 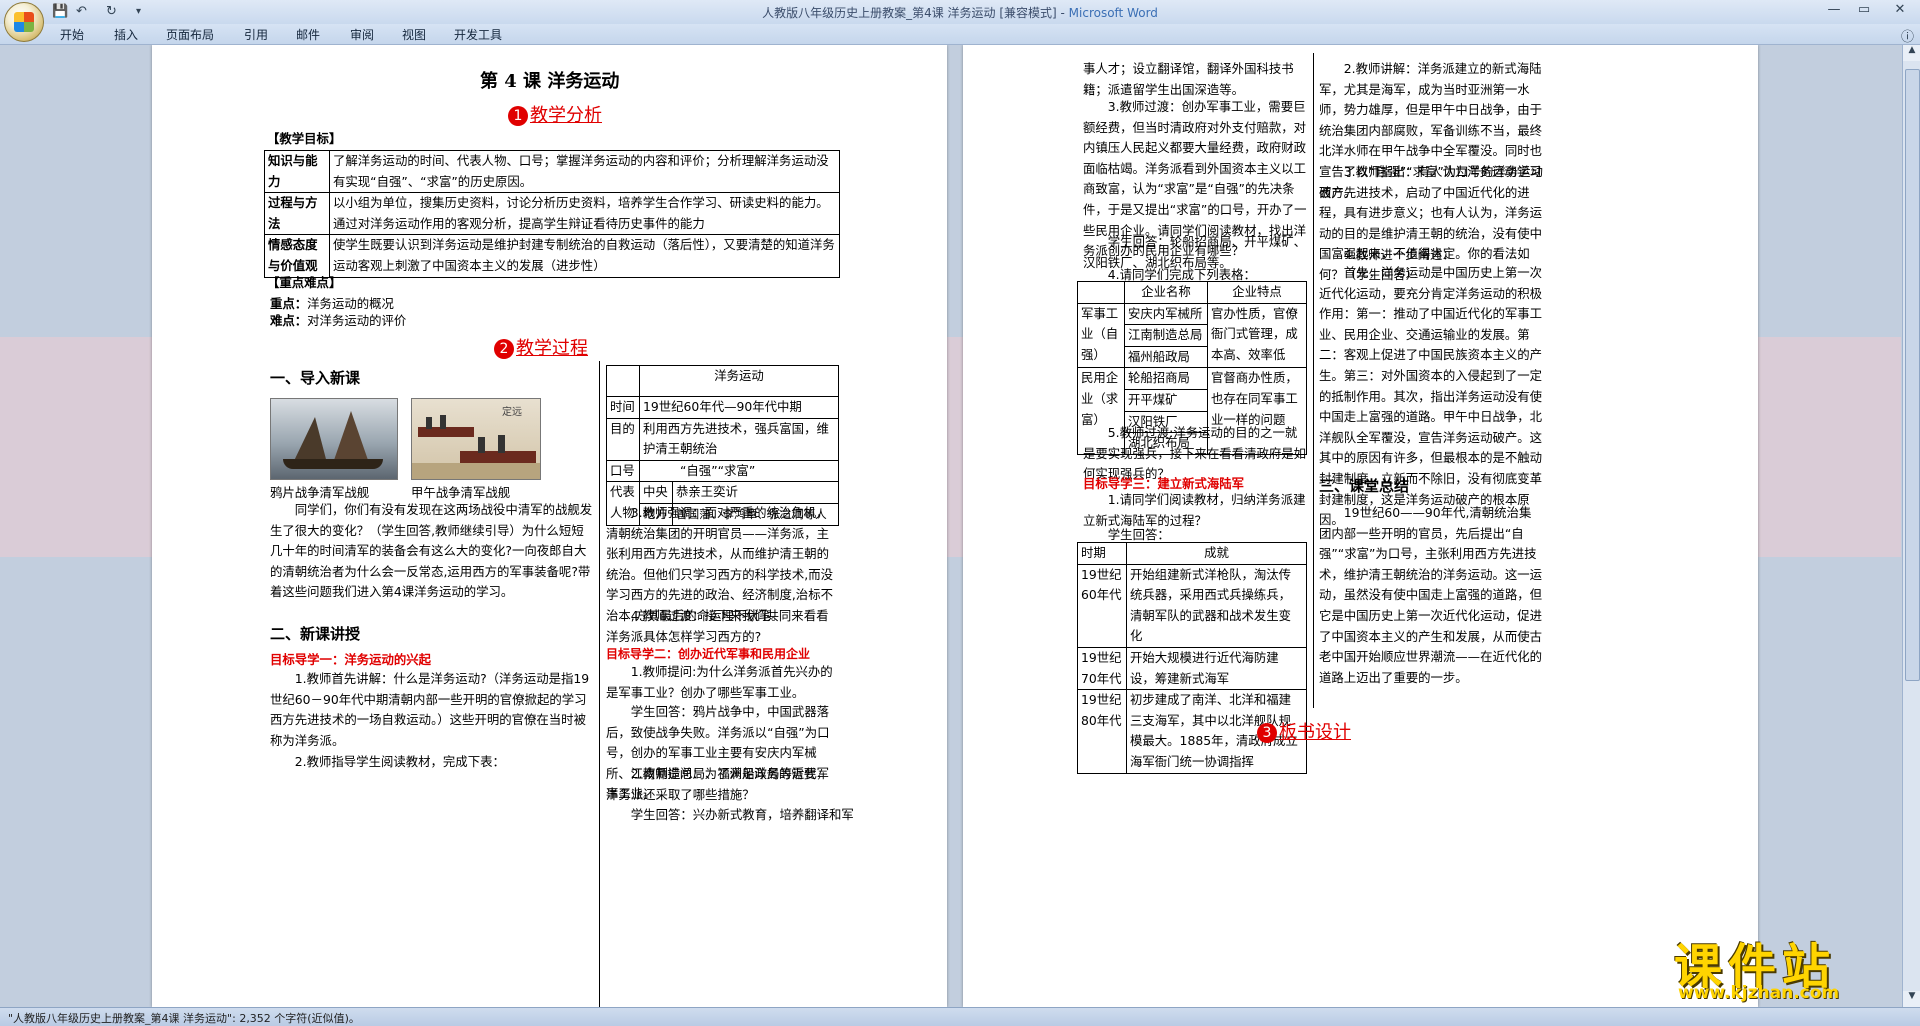 I want to click on table-header: 洋务运动, so click(x=739, y=381).